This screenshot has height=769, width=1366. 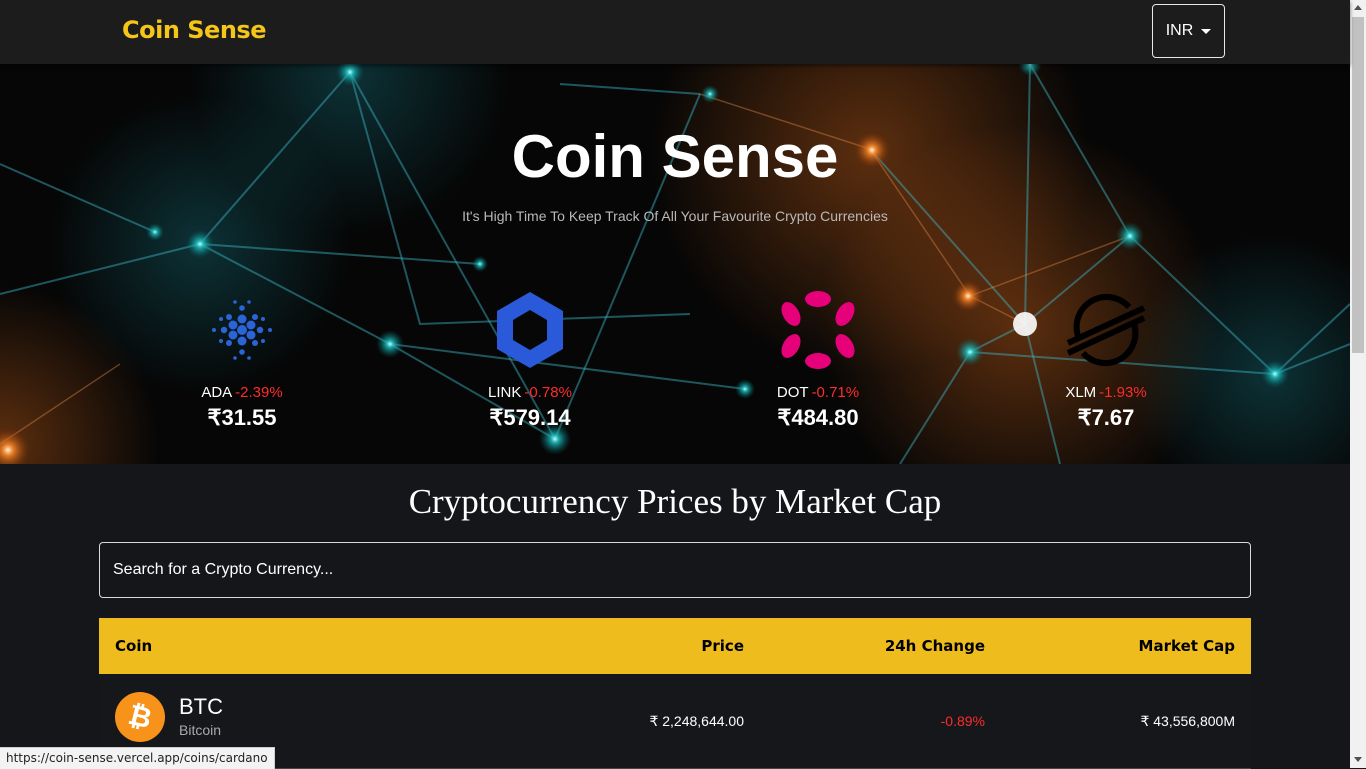 I want to click on coin-price: ₹7.67, so click(x=1106, y=417).